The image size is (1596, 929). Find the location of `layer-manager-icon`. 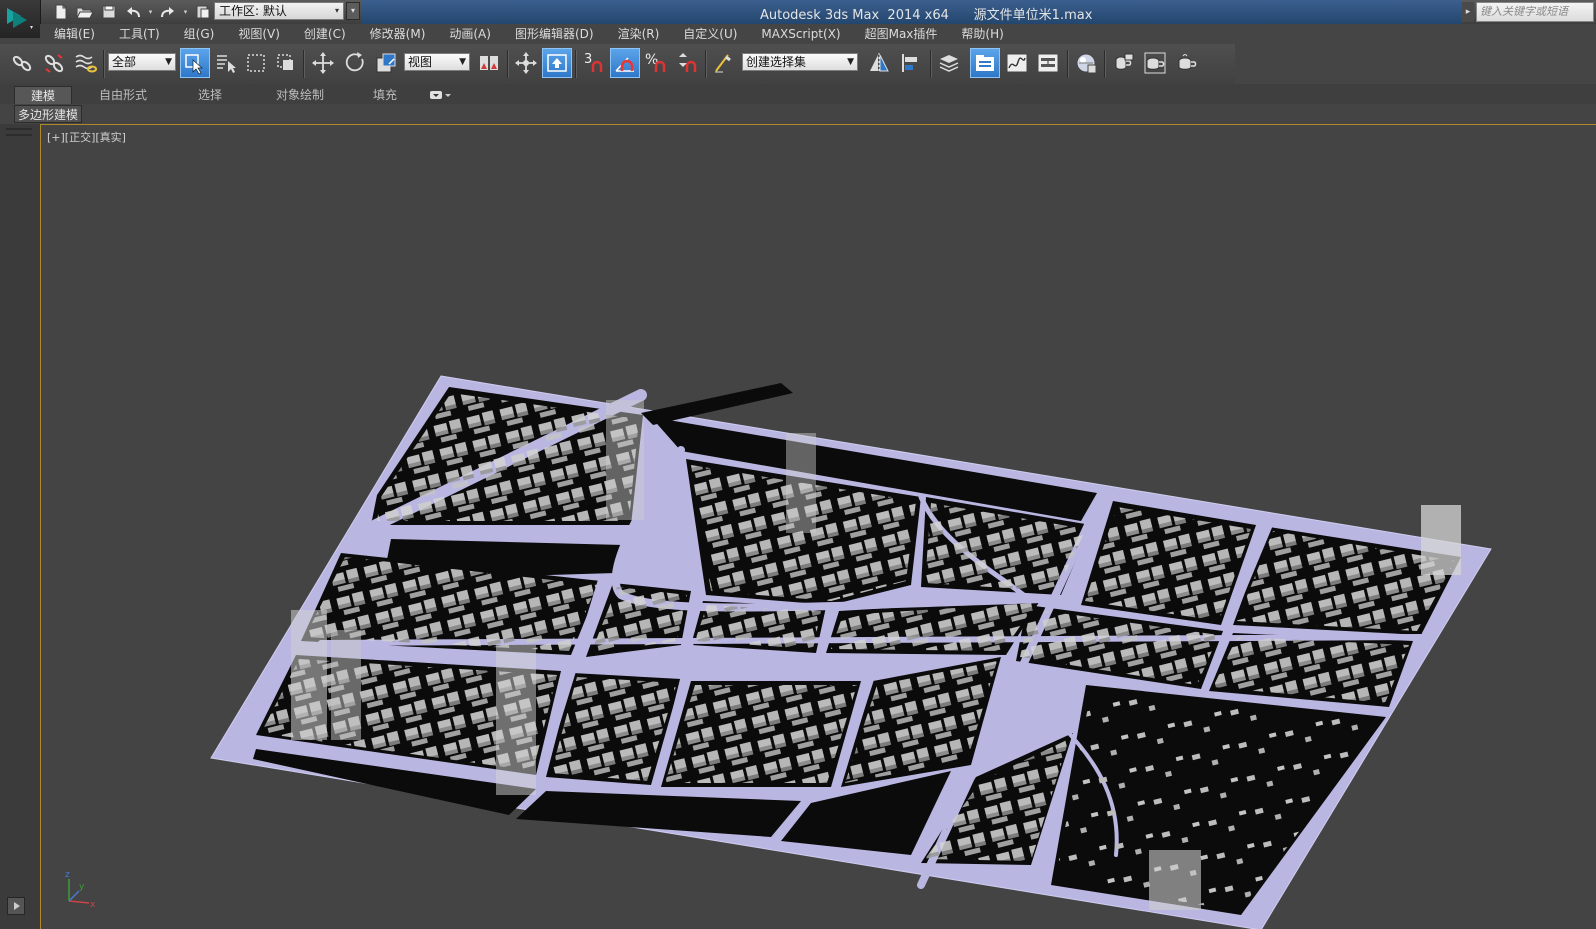

layer-manager-icon is located at coordinates (949, 63).